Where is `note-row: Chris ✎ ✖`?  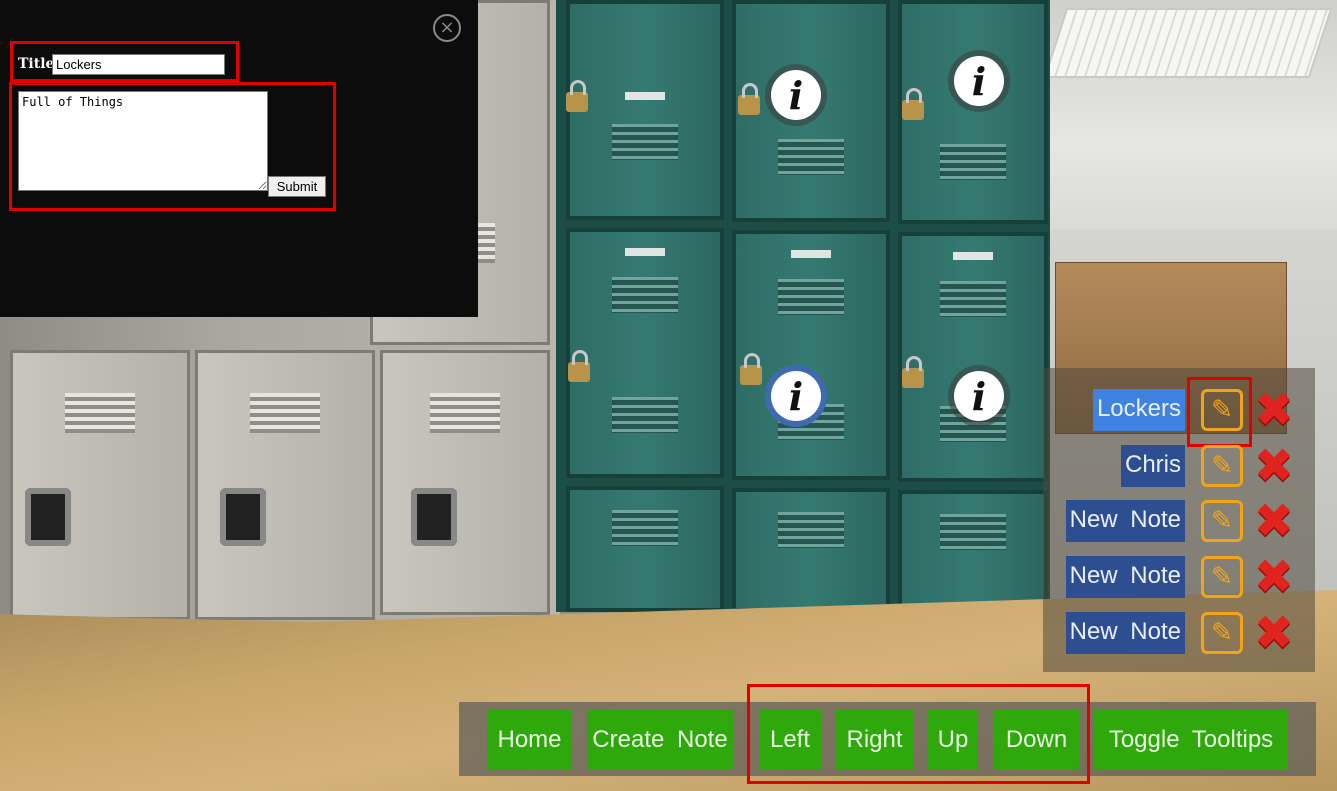 note-row: Chris ✎ ✖ is located at coordinates (1179, 466).